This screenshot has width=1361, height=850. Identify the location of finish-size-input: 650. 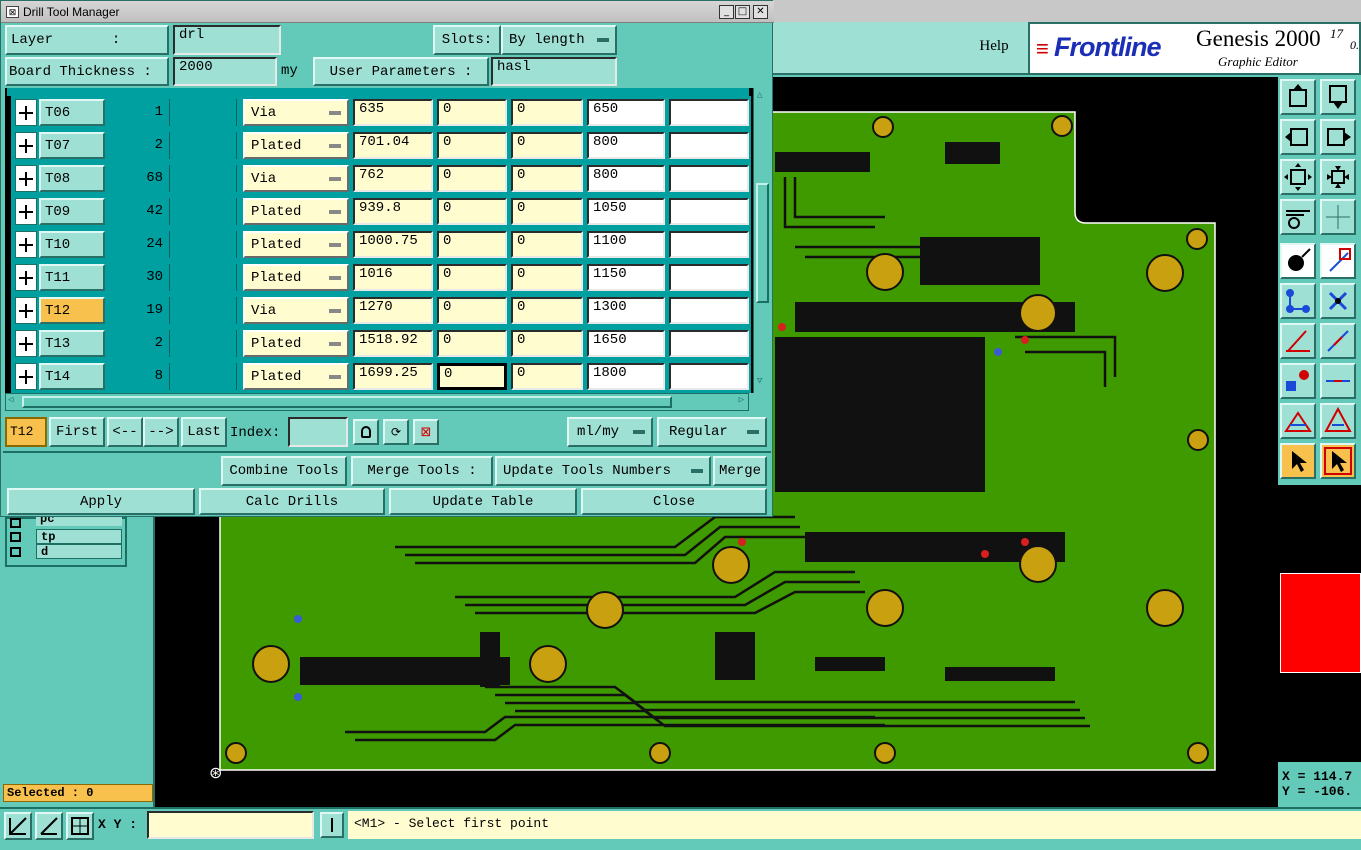
(626, 112).